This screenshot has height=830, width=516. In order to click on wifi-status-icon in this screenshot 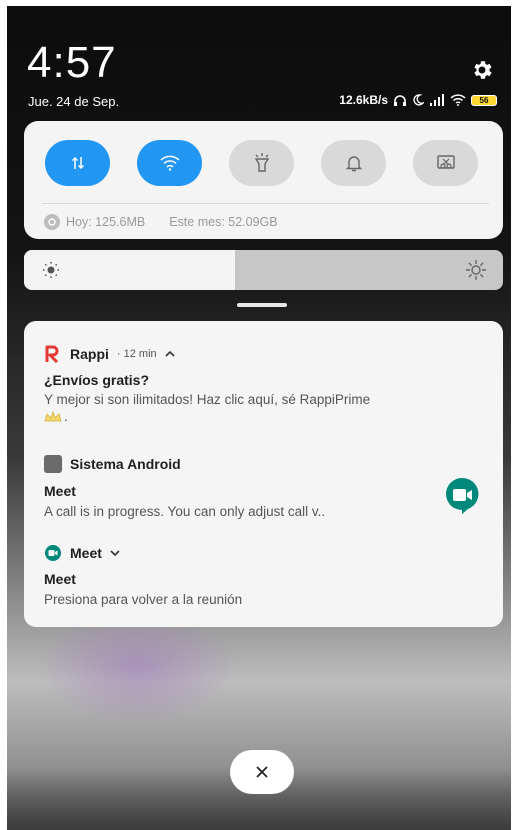, I will do `click(458, 100)`.